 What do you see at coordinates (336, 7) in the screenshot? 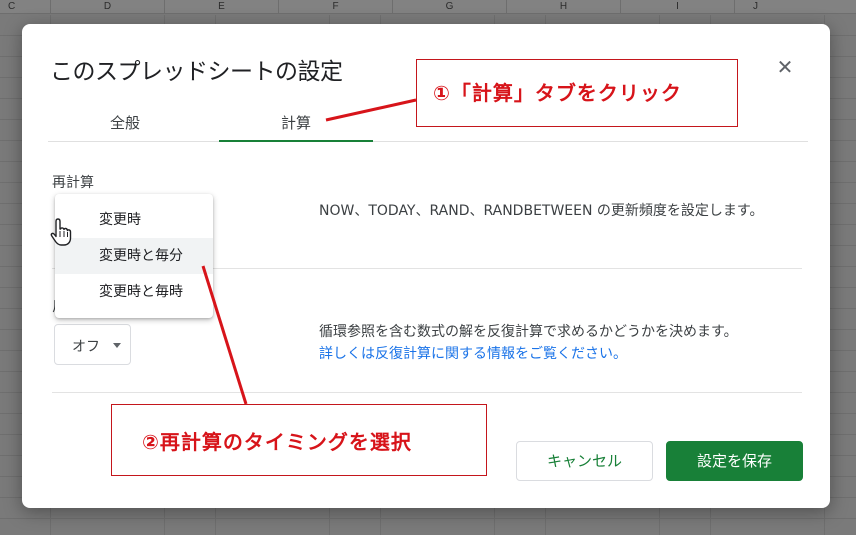
I see `column-header-f: F` at bounding box center [336, 7].